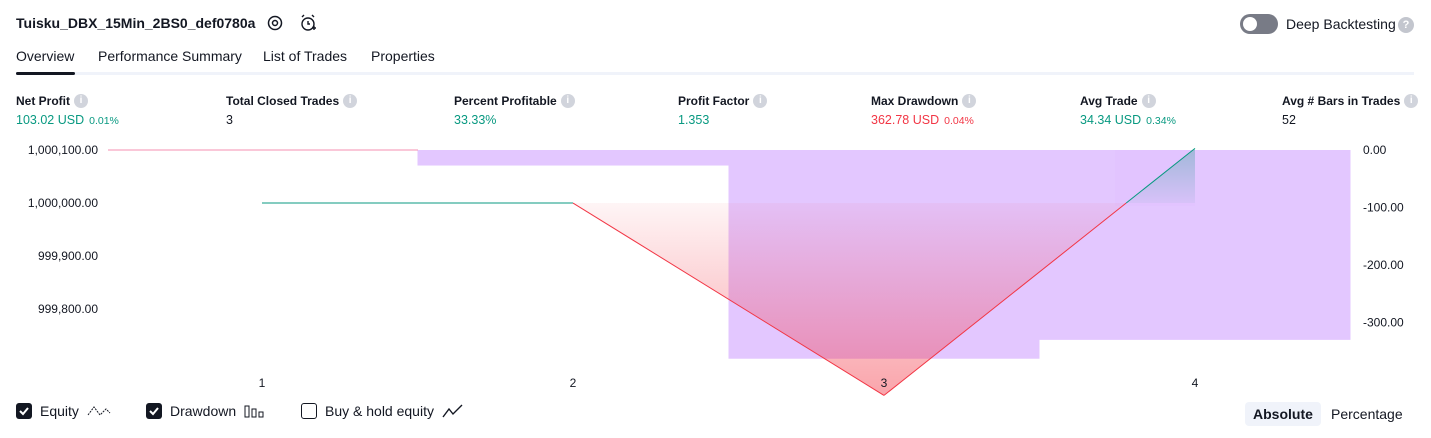 The width and height of the screenshot is (1431, 438). I want to click on drawdown-checkbox, so click(154, 411).